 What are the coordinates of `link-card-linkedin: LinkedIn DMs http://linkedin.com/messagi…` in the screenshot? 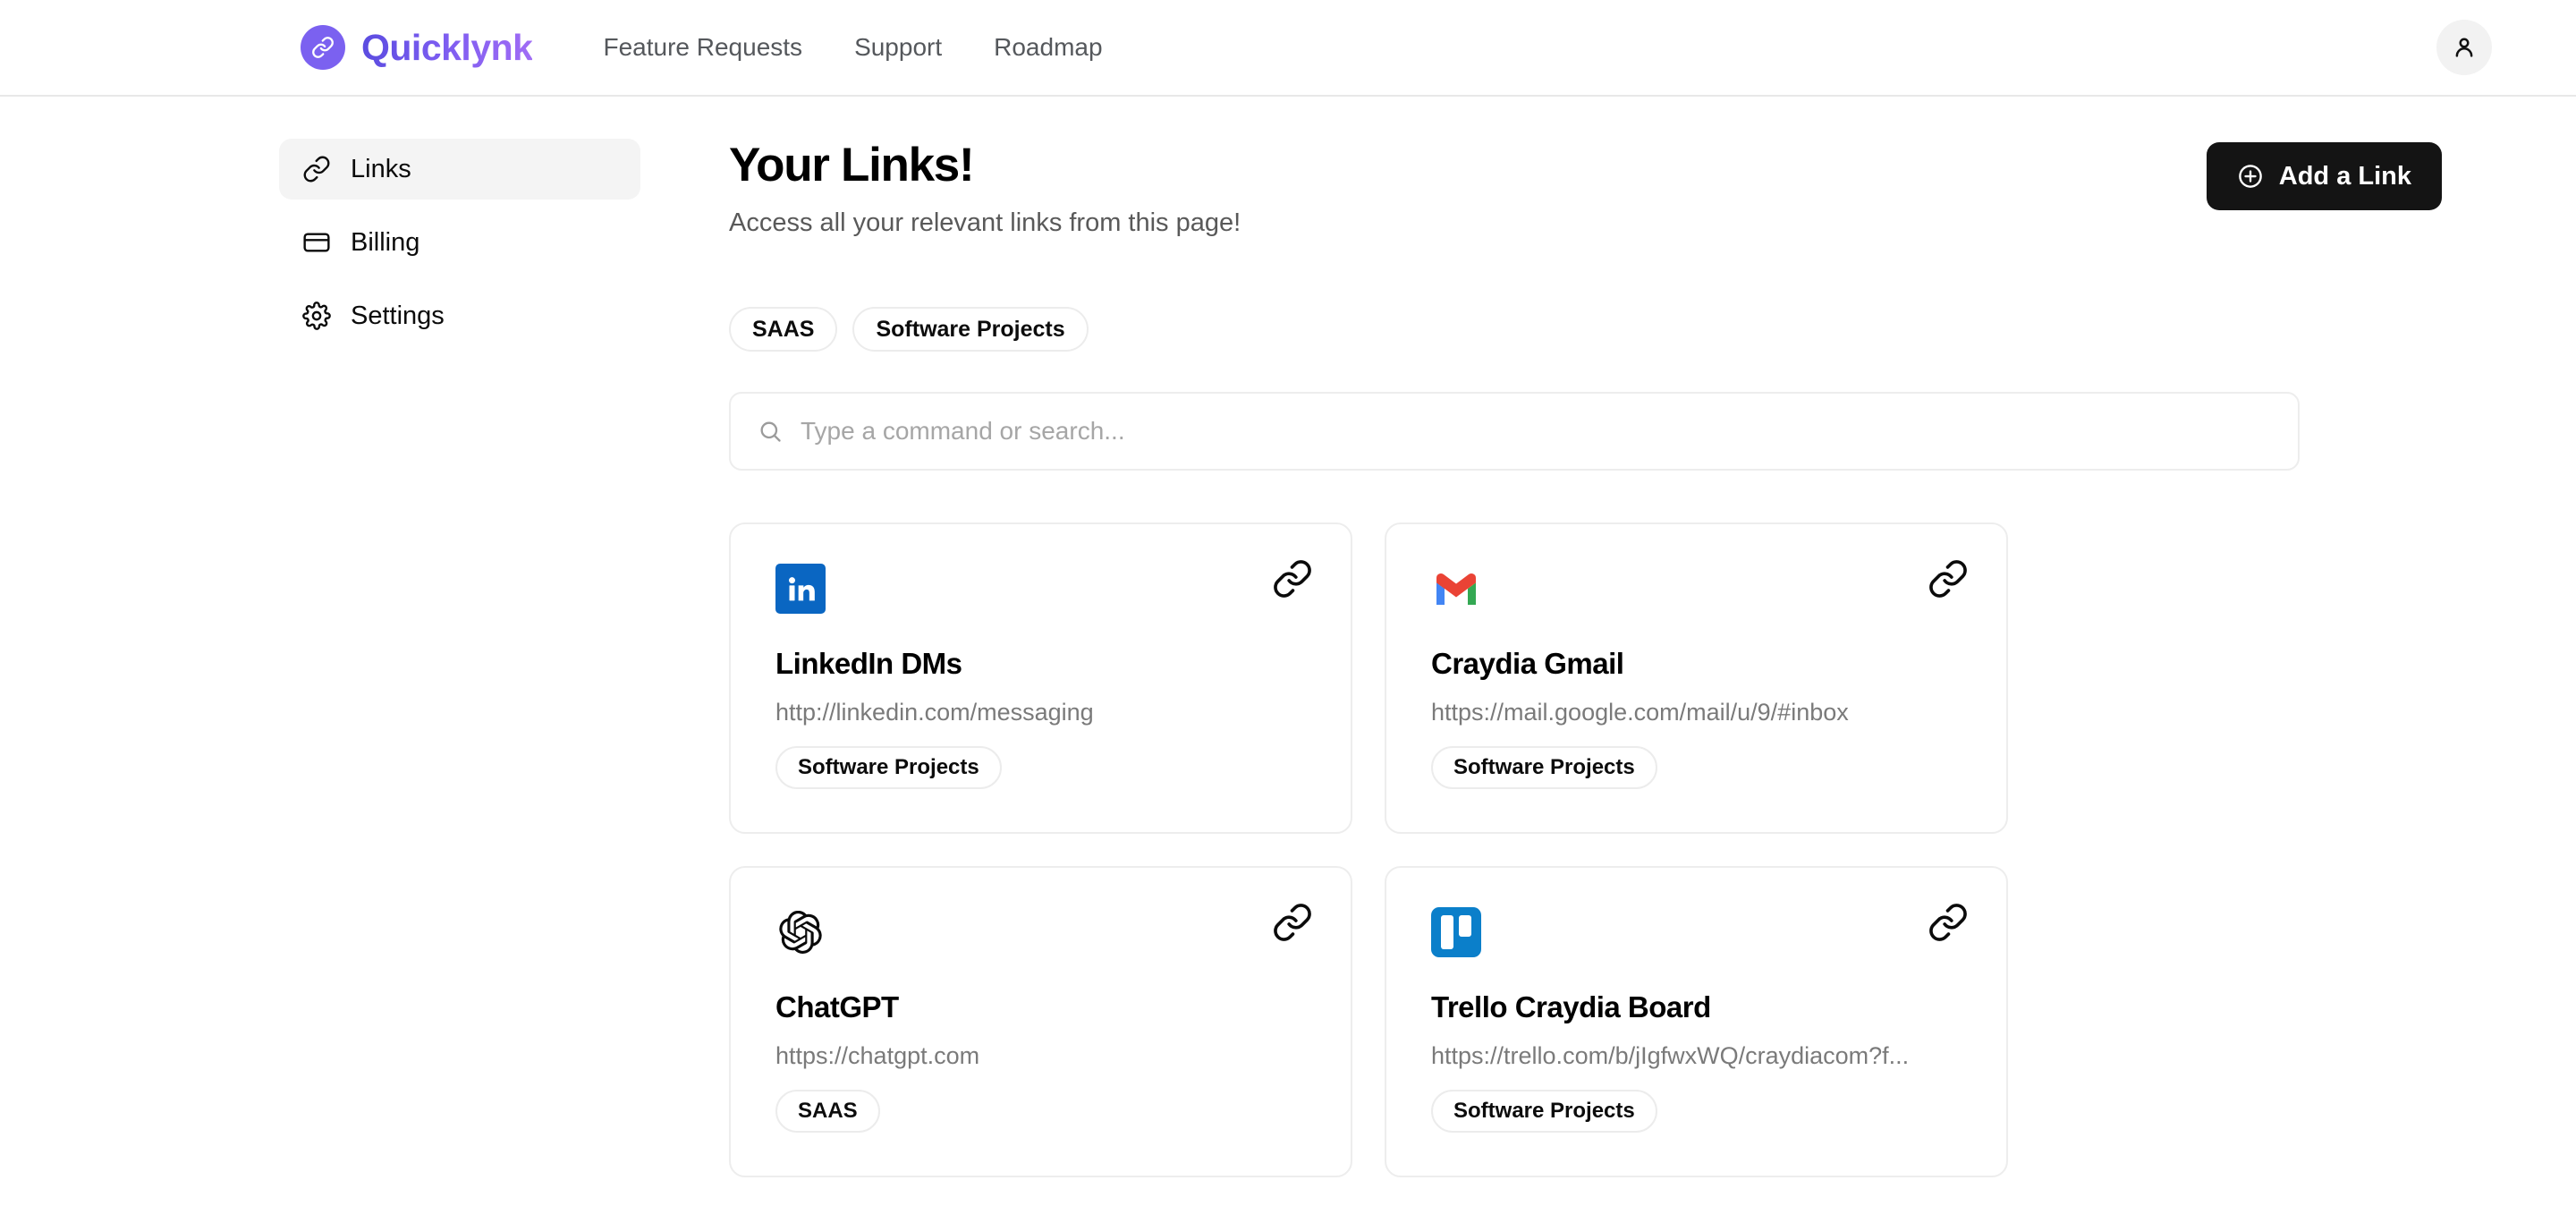 It's located at (1040, 678).